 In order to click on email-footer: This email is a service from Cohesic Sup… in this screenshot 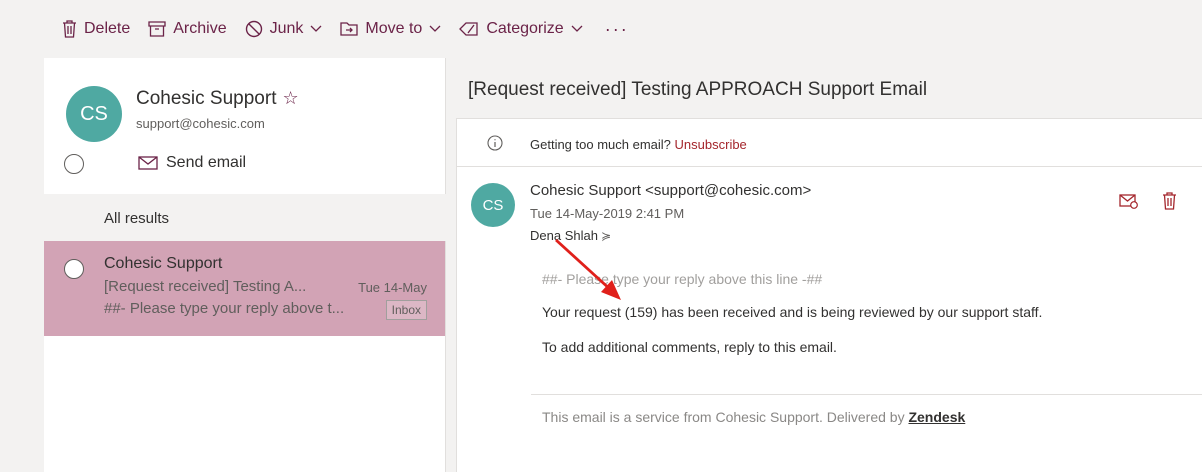, I will do `click(753, 417)`.